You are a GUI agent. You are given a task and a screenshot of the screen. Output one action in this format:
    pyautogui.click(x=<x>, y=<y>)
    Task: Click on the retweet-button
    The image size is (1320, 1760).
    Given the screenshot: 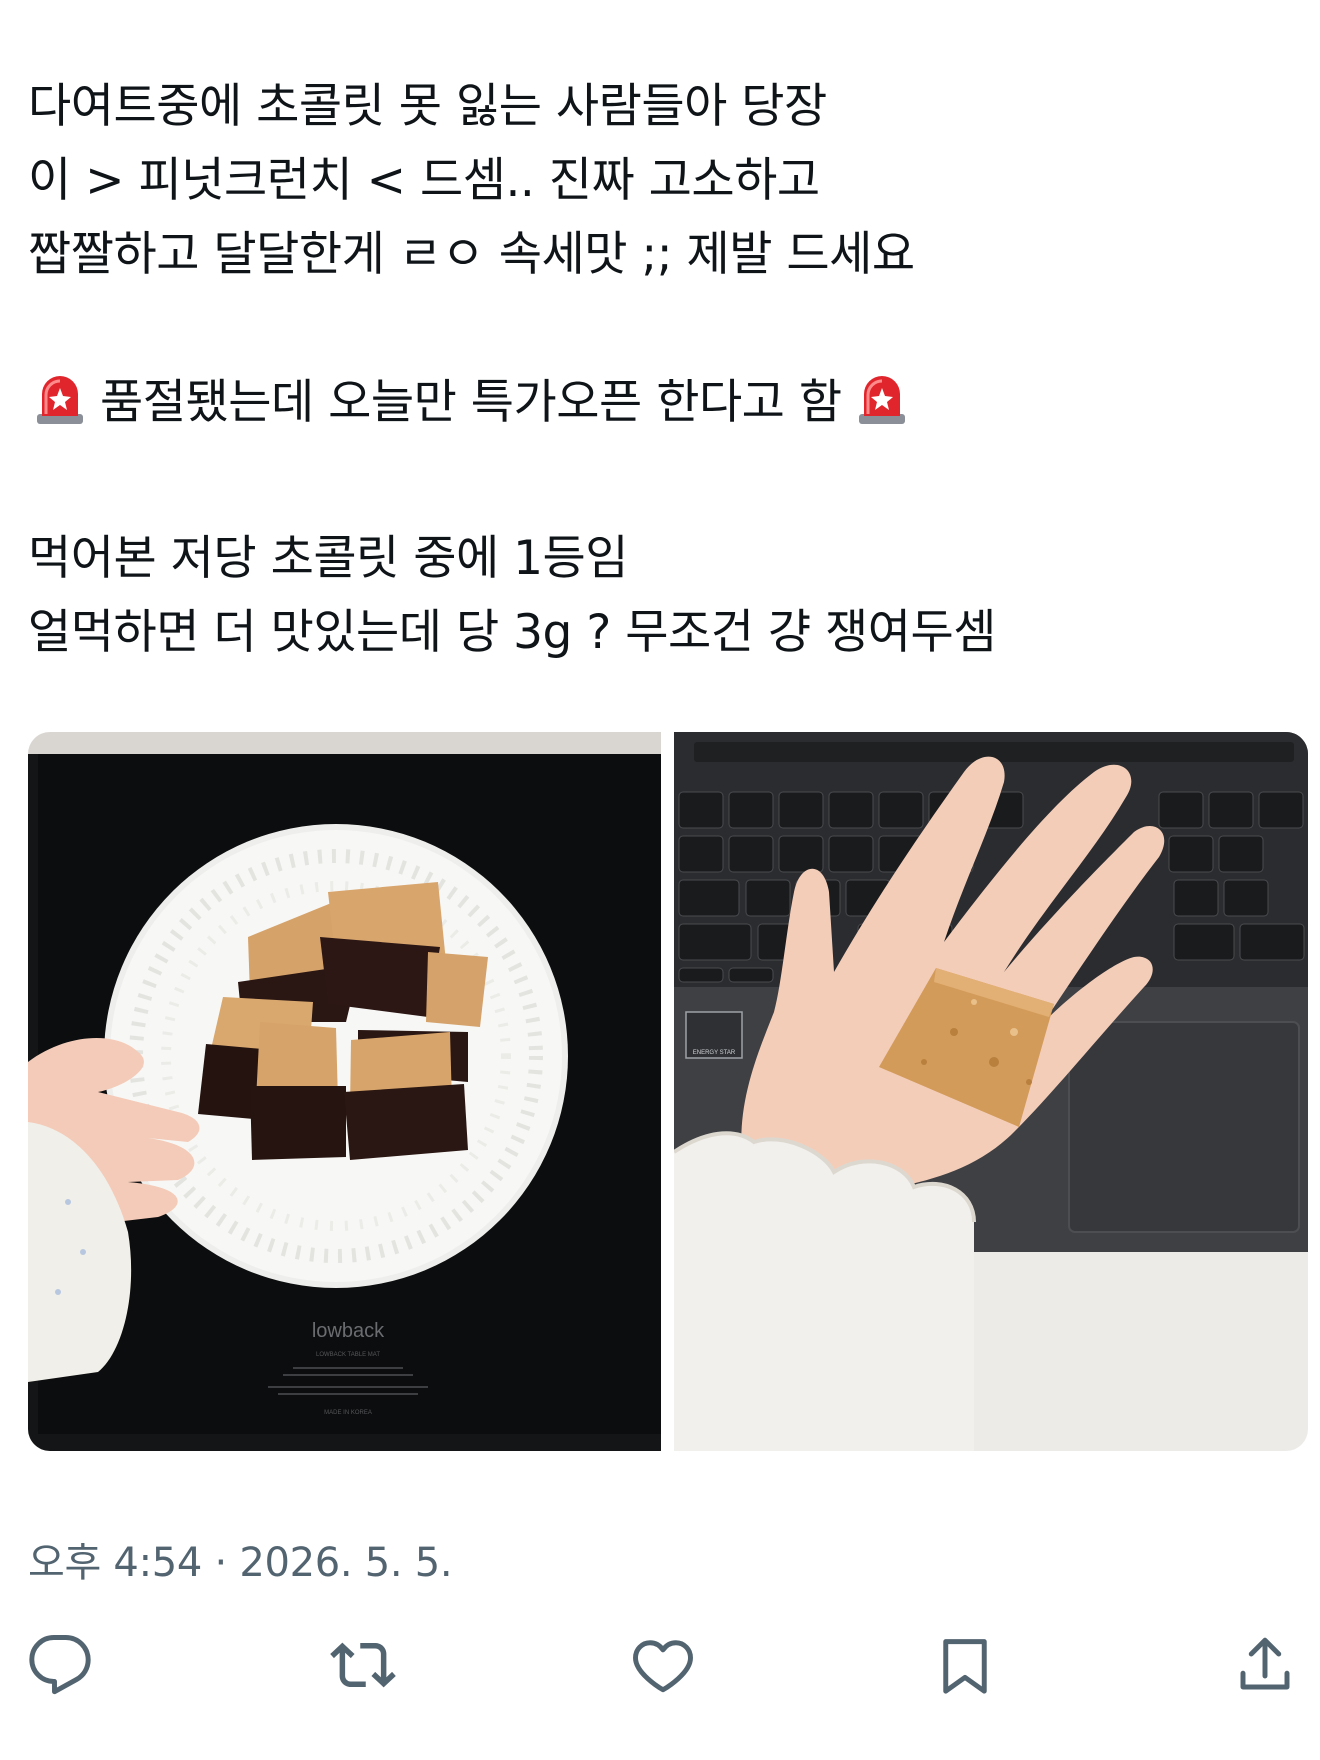 What is the action you would take?
    pyautogui.click(x=363, y=1665)
    